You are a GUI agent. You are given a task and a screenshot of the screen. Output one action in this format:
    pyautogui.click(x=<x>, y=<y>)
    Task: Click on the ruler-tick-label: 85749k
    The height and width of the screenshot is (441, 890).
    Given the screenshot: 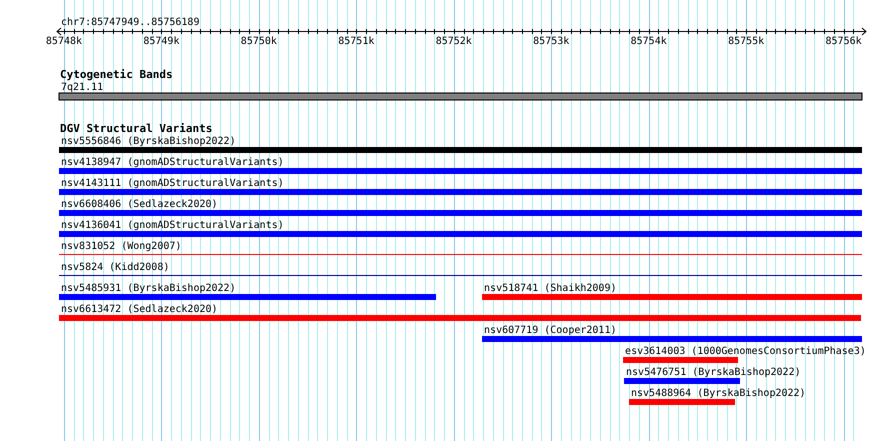 What is the action you would take?
    pyautogui.click(x=161, y=41)
    